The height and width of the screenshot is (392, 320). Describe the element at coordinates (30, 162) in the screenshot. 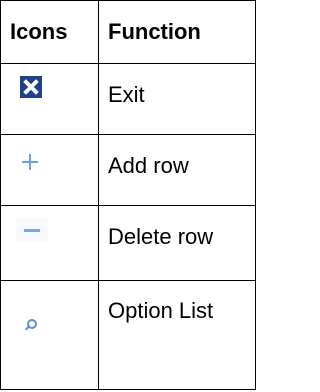

I see `add-icon` at that location.